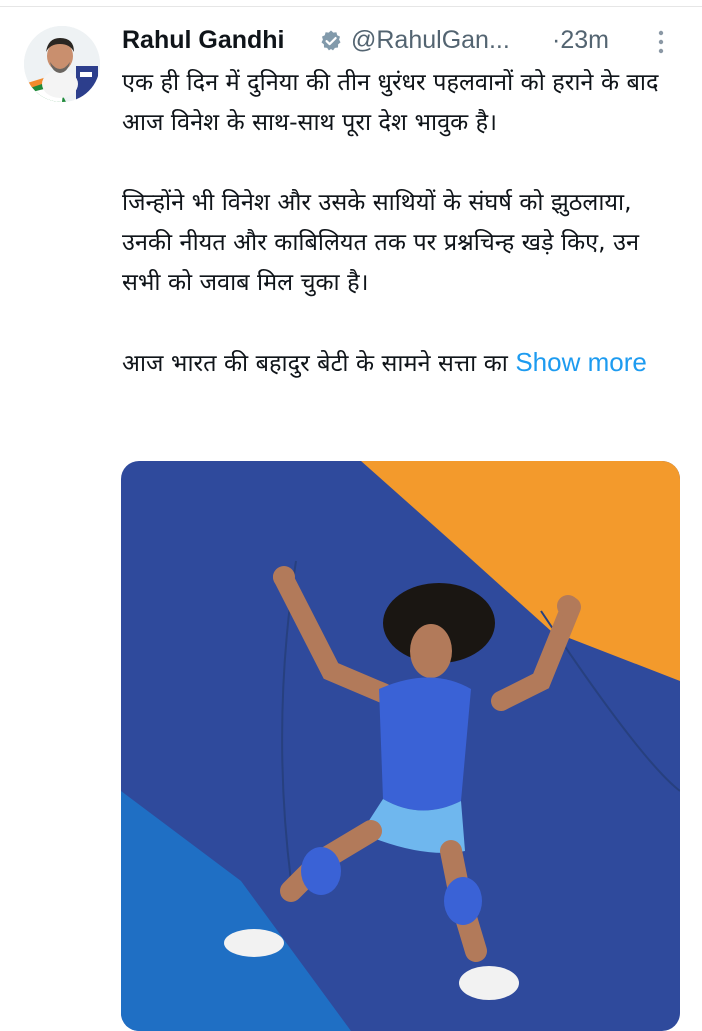 This screenshot has width=702, height=1031. I want to click on avatar, so click(62, 64).